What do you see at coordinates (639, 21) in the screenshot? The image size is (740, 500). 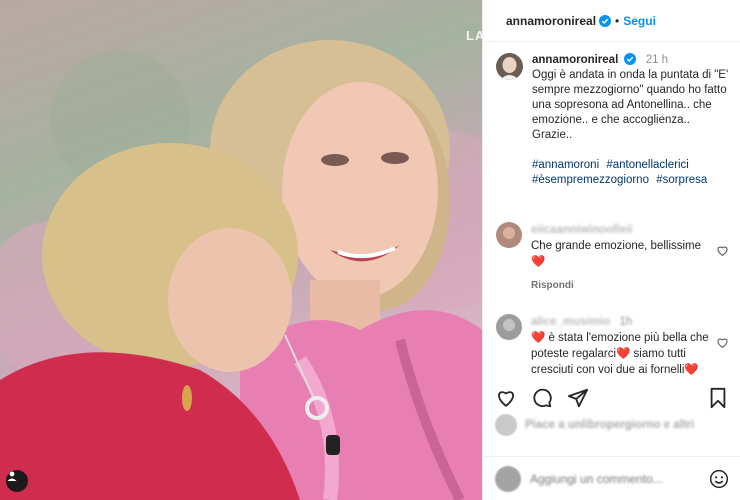 I see `follow-button: Segui` at bounding box center [639, 21].